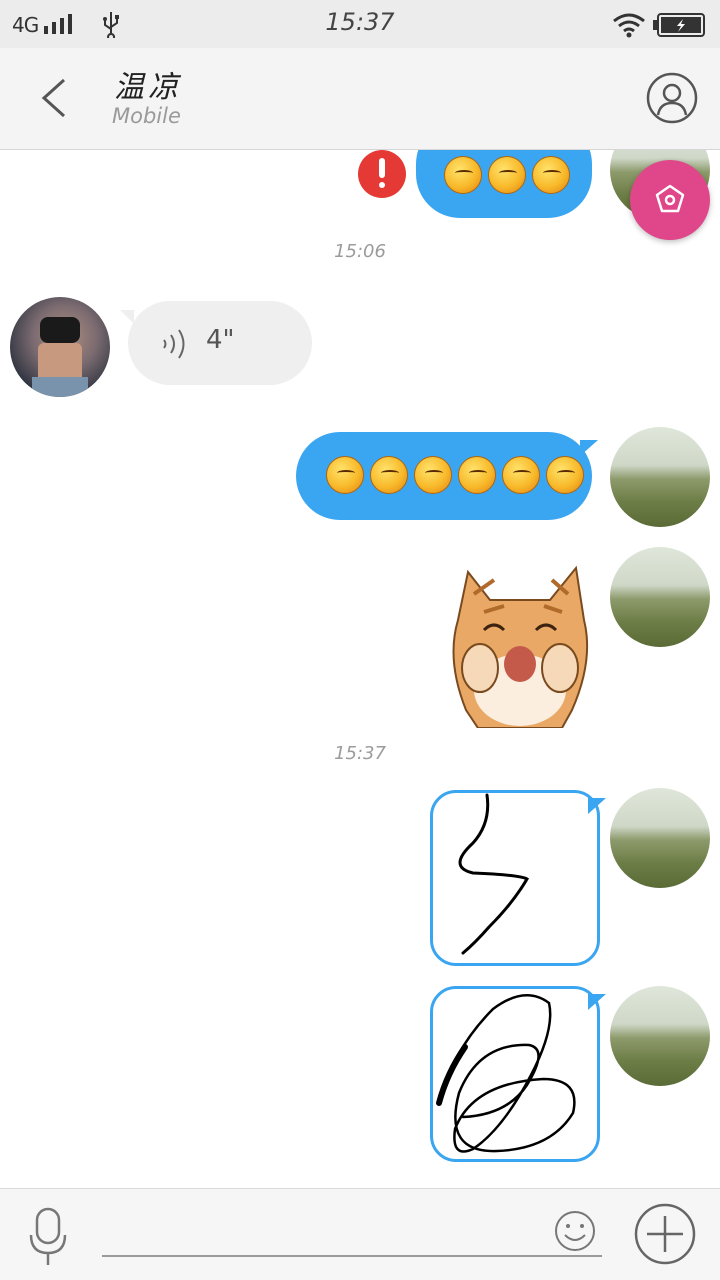 The image size is (720, 1280). I want to click on input-bar, so click(360, 1234).